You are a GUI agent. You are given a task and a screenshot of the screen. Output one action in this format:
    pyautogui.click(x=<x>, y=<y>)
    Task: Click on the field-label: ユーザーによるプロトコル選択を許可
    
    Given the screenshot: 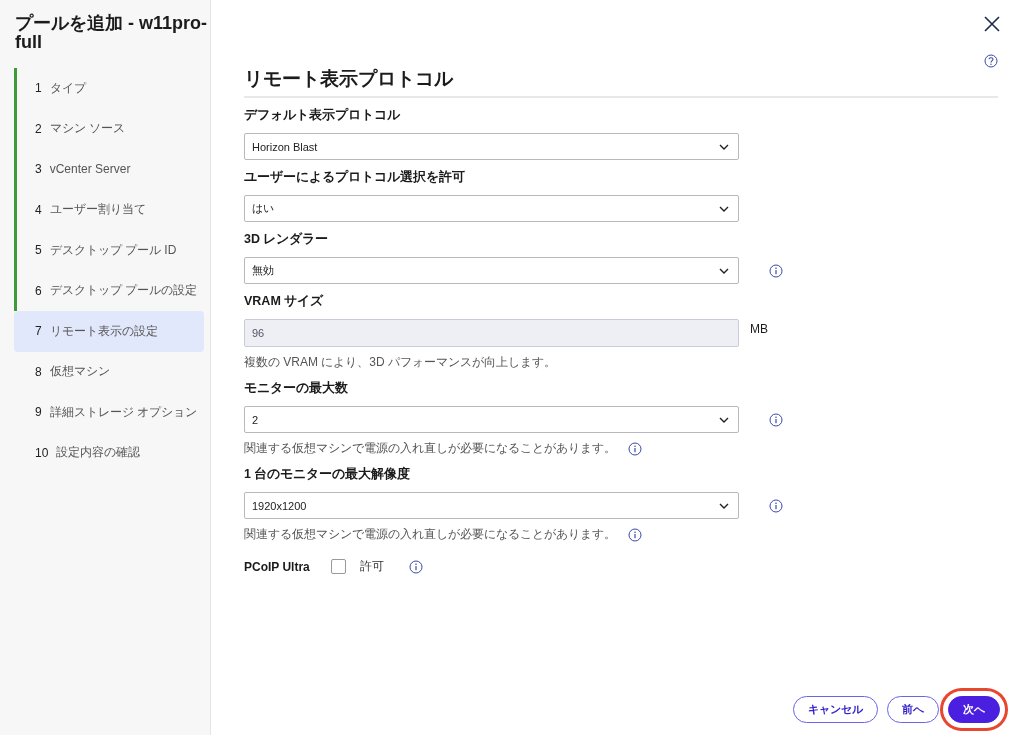 What is the action you would take?
    pyautogui.click(x=355, y=177)
    